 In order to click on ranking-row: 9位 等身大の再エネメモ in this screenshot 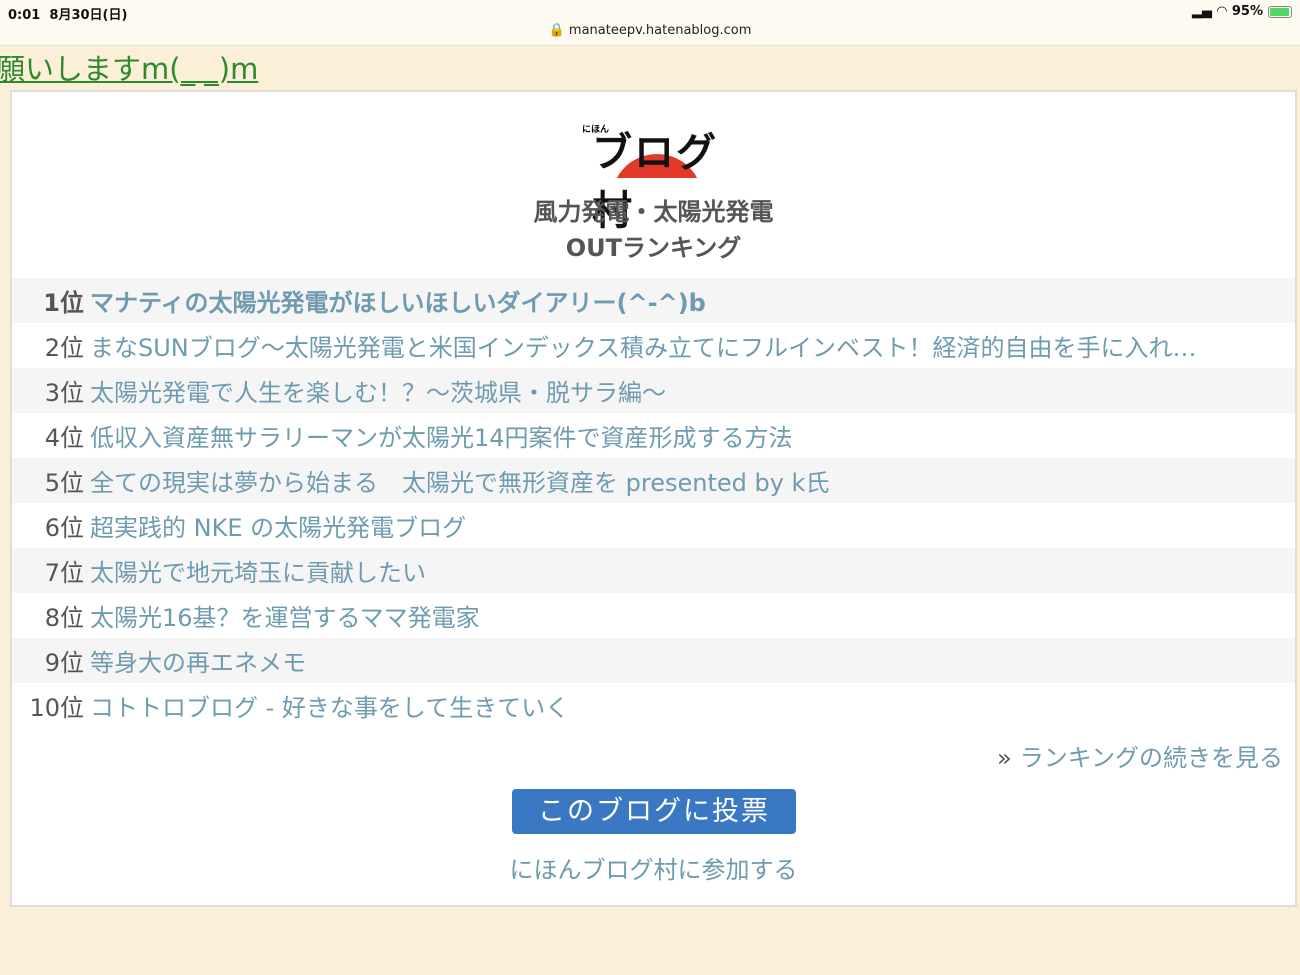, I will do `click(653, 660)`.